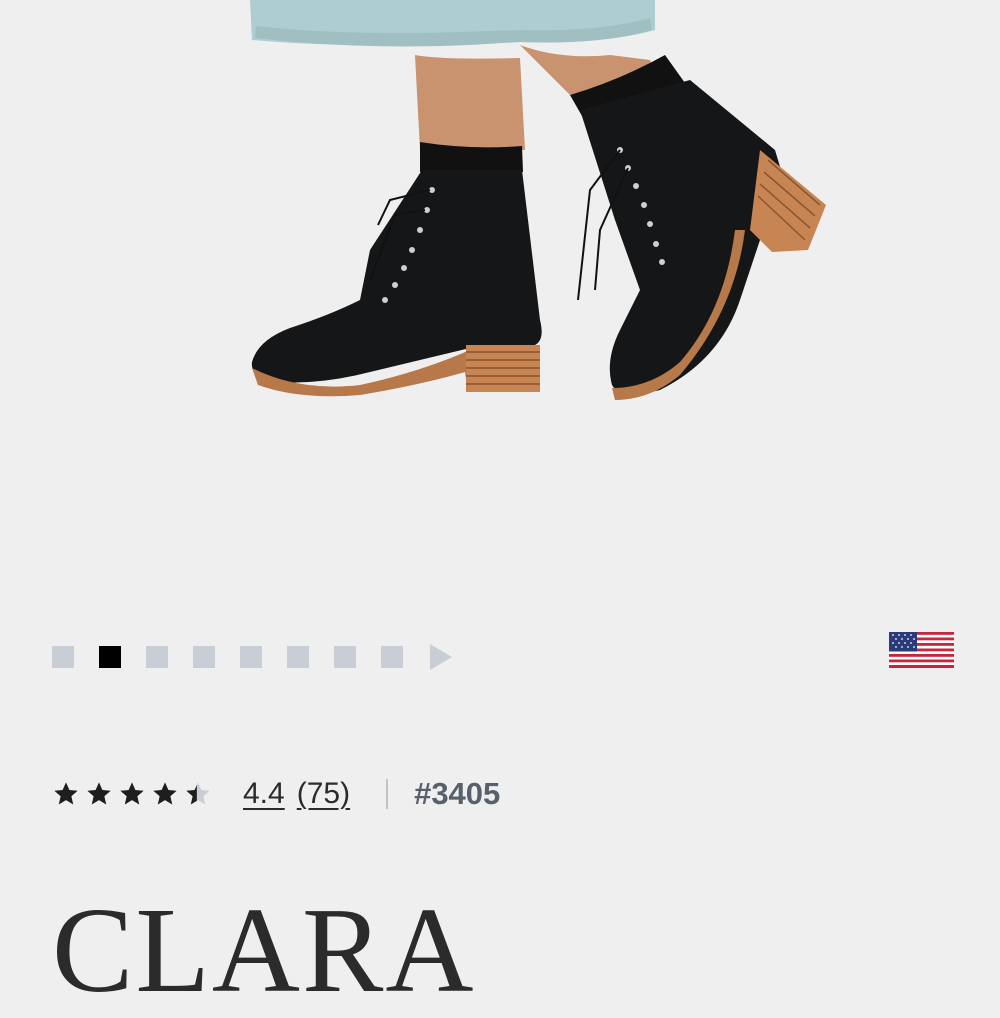 Image resolution: width=1000 pixels, height=1018 pixels. Describe the element at coordinates (264, 950) in the screenshot. I see `product-title: CLARA` at that location.